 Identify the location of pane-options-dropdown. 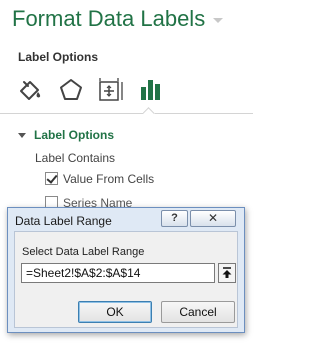
(218, 20).